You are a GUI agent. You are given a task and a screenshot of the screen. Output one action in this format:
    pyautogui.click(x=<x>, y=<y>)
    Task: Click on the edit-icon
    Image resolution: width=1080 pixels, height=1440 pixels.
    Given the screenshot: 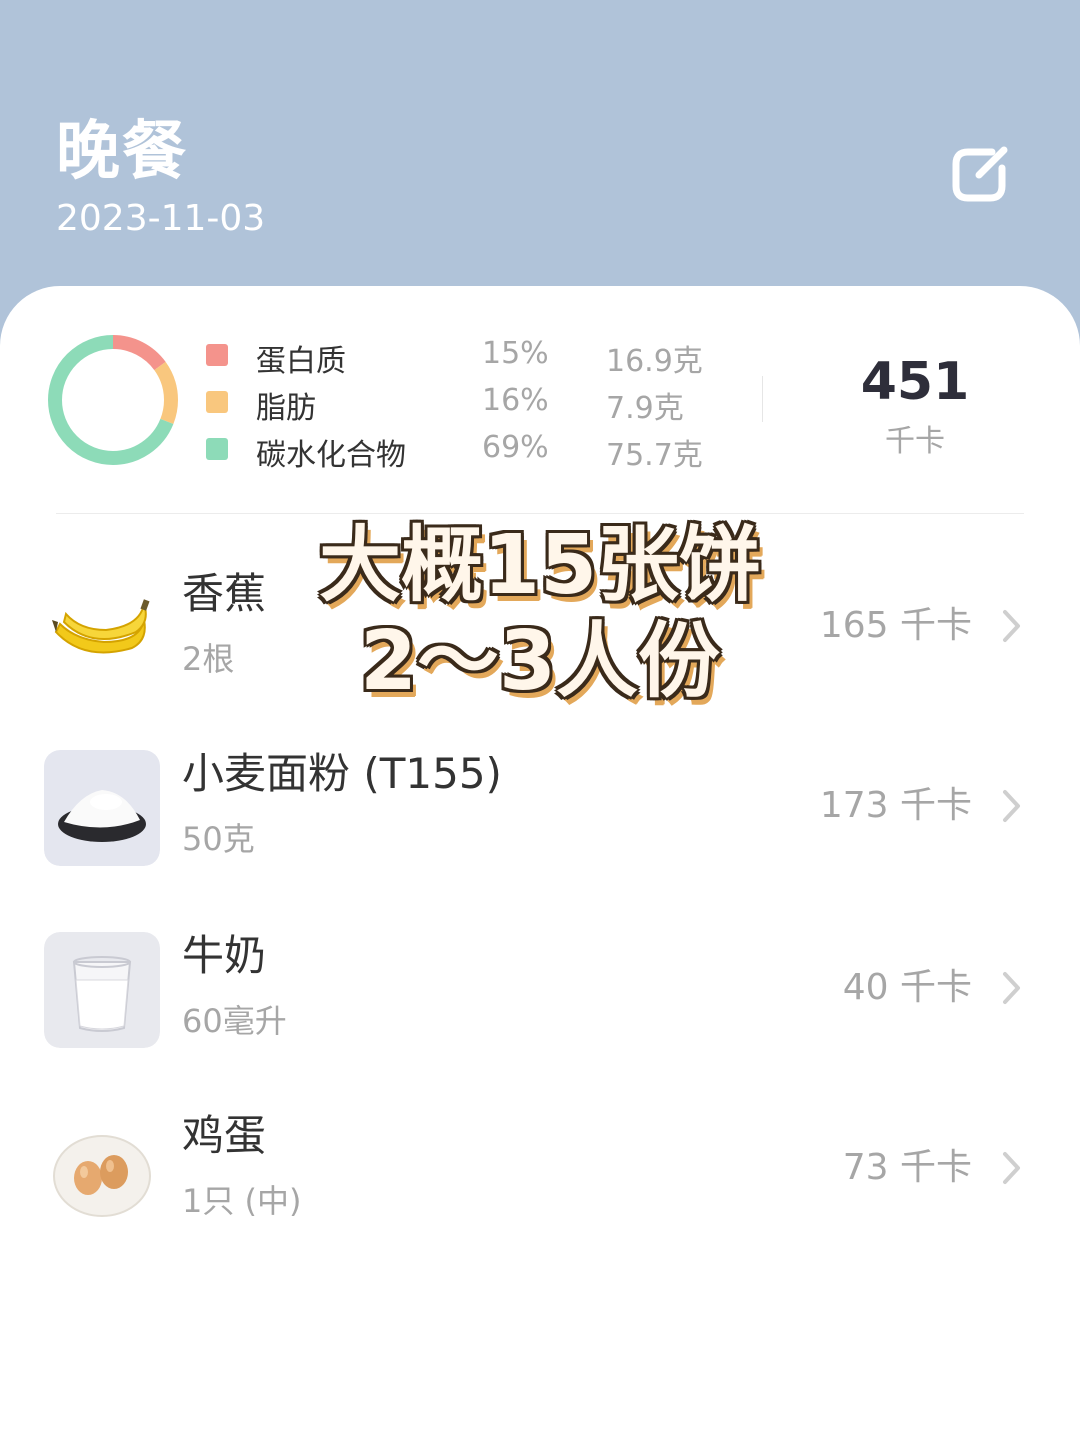 What is the action you would take?
    pyautogui.click(x=980, y=174)
    